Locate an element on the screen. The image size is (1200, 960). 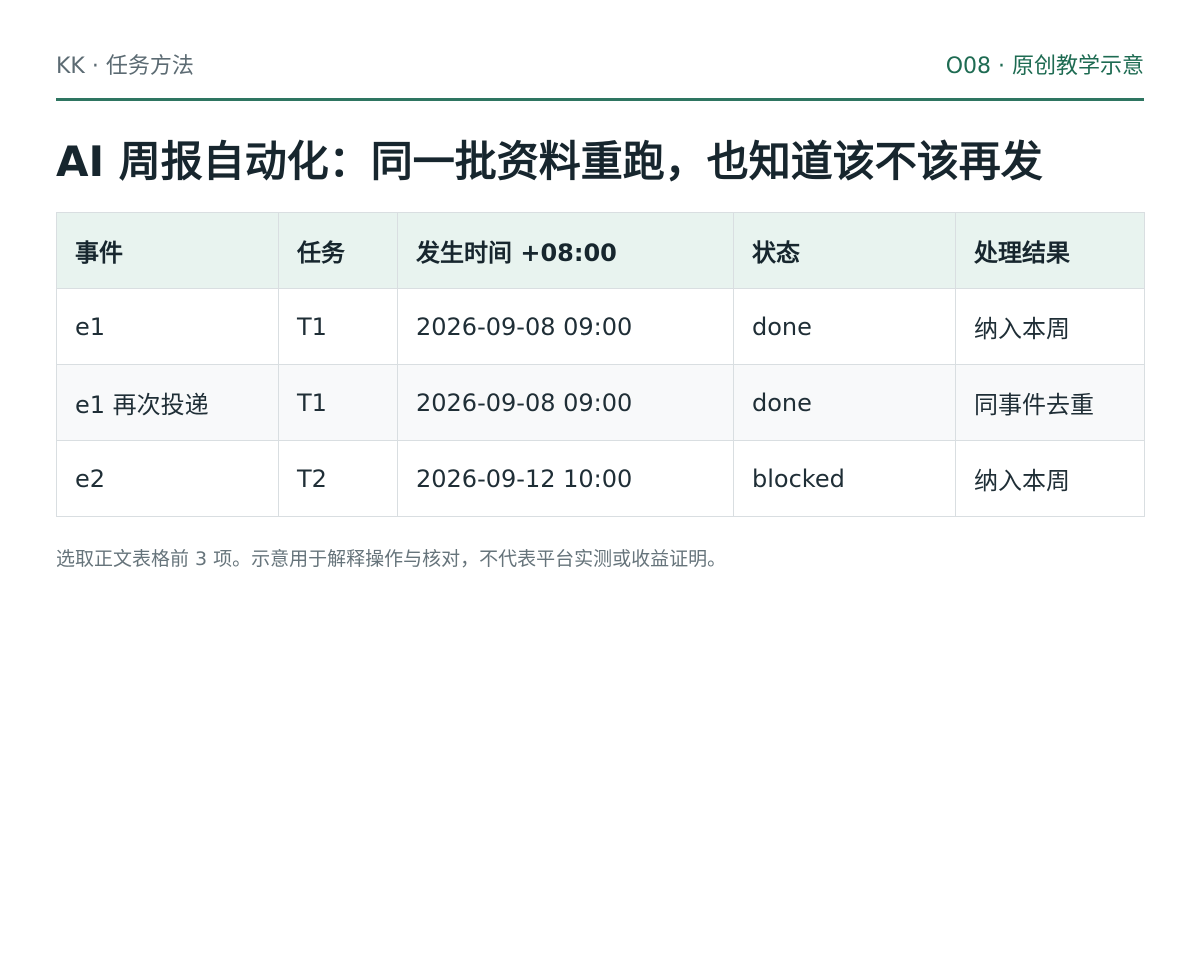
table-row: e1 再次投递 T1 2026-09-08 09:00 done 同事件去重 is located at coordinates (600, 402).